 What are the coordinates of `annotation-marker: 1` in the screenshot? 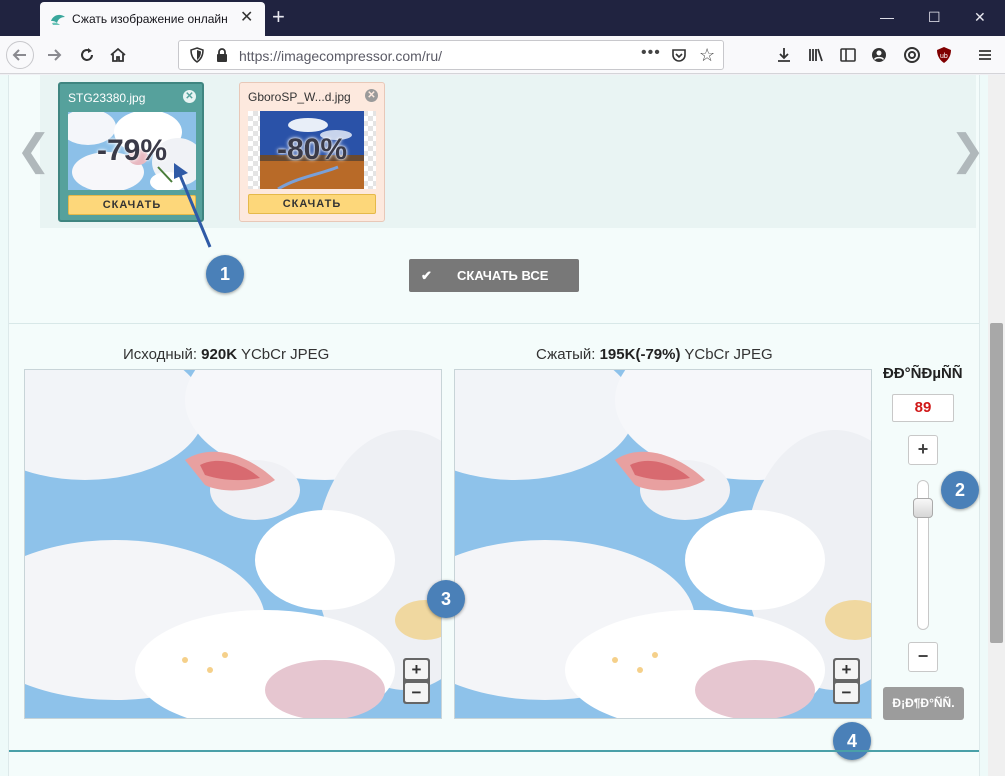 It's located at (225, 274).